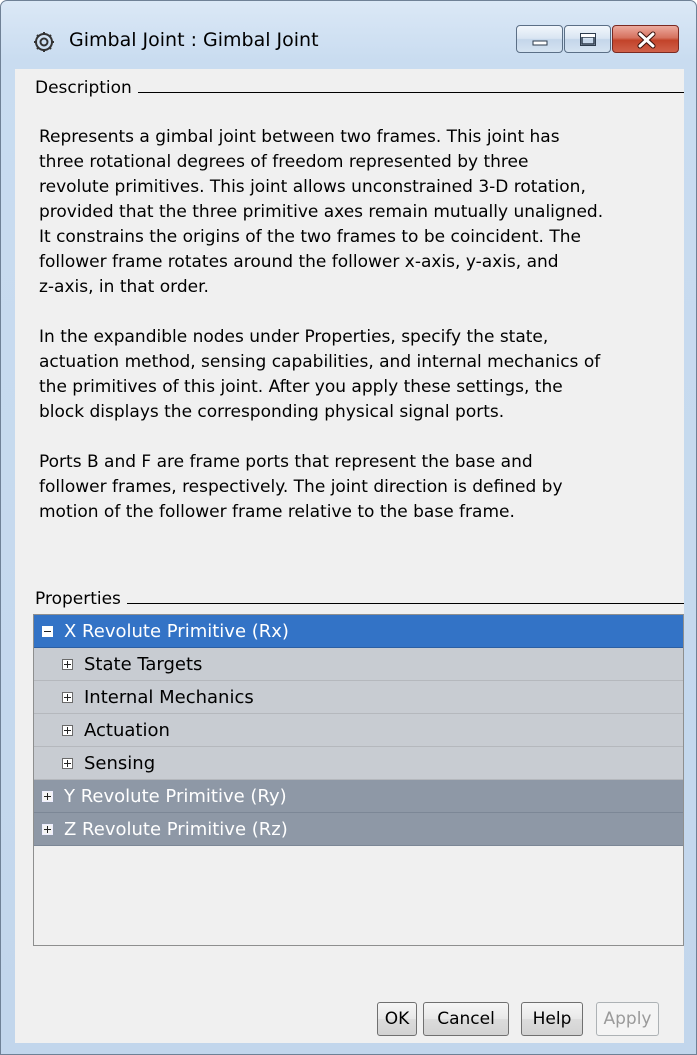 The width and height of the screenshot is (697, 1055). Describe the element at coordinates (540, 43) in the screenshot. I see `minimize-icon` at that location.